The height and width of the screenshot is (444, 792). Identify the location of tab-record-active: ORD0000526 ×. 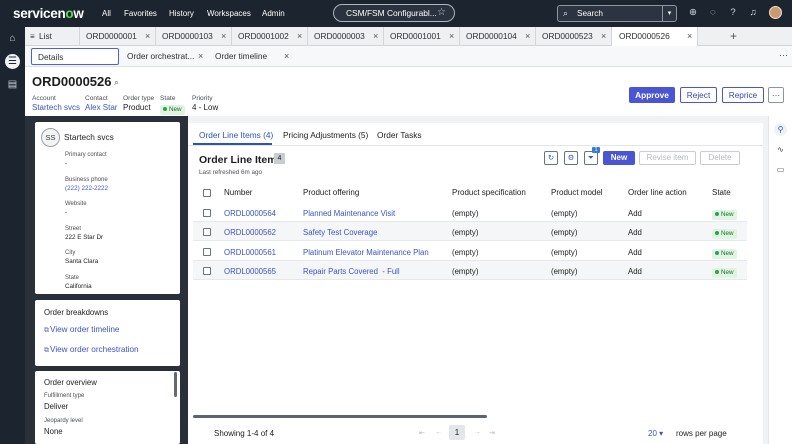
(655, 36).